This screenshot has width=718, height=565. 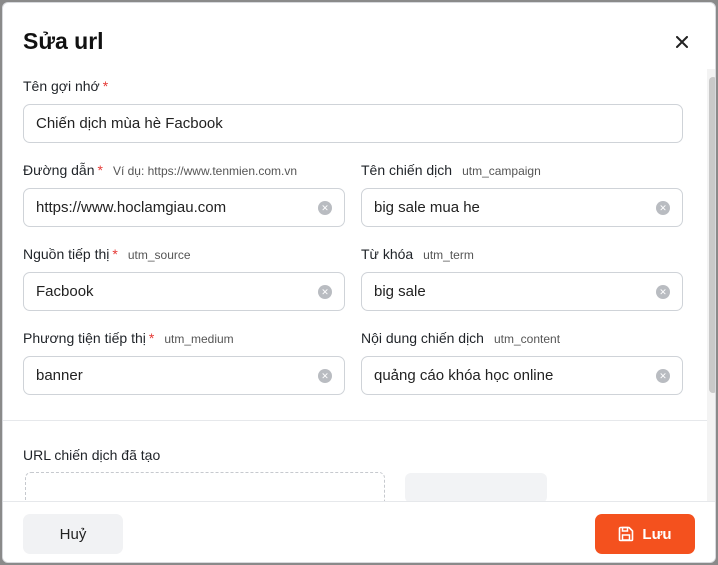 I want to click on medium-field-wrapper: ✕, so click(x=184, y=375).